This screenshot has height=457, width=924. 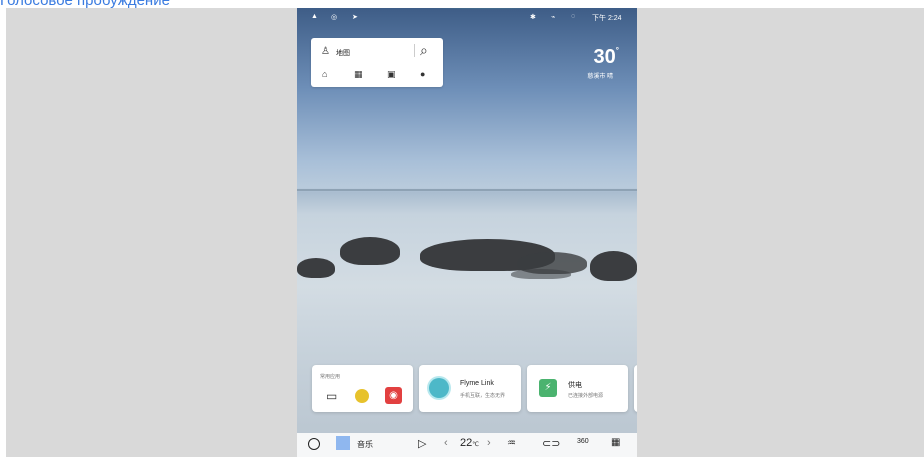 I want to click on defrost-icon: ♒, so click(x=511, y=443).